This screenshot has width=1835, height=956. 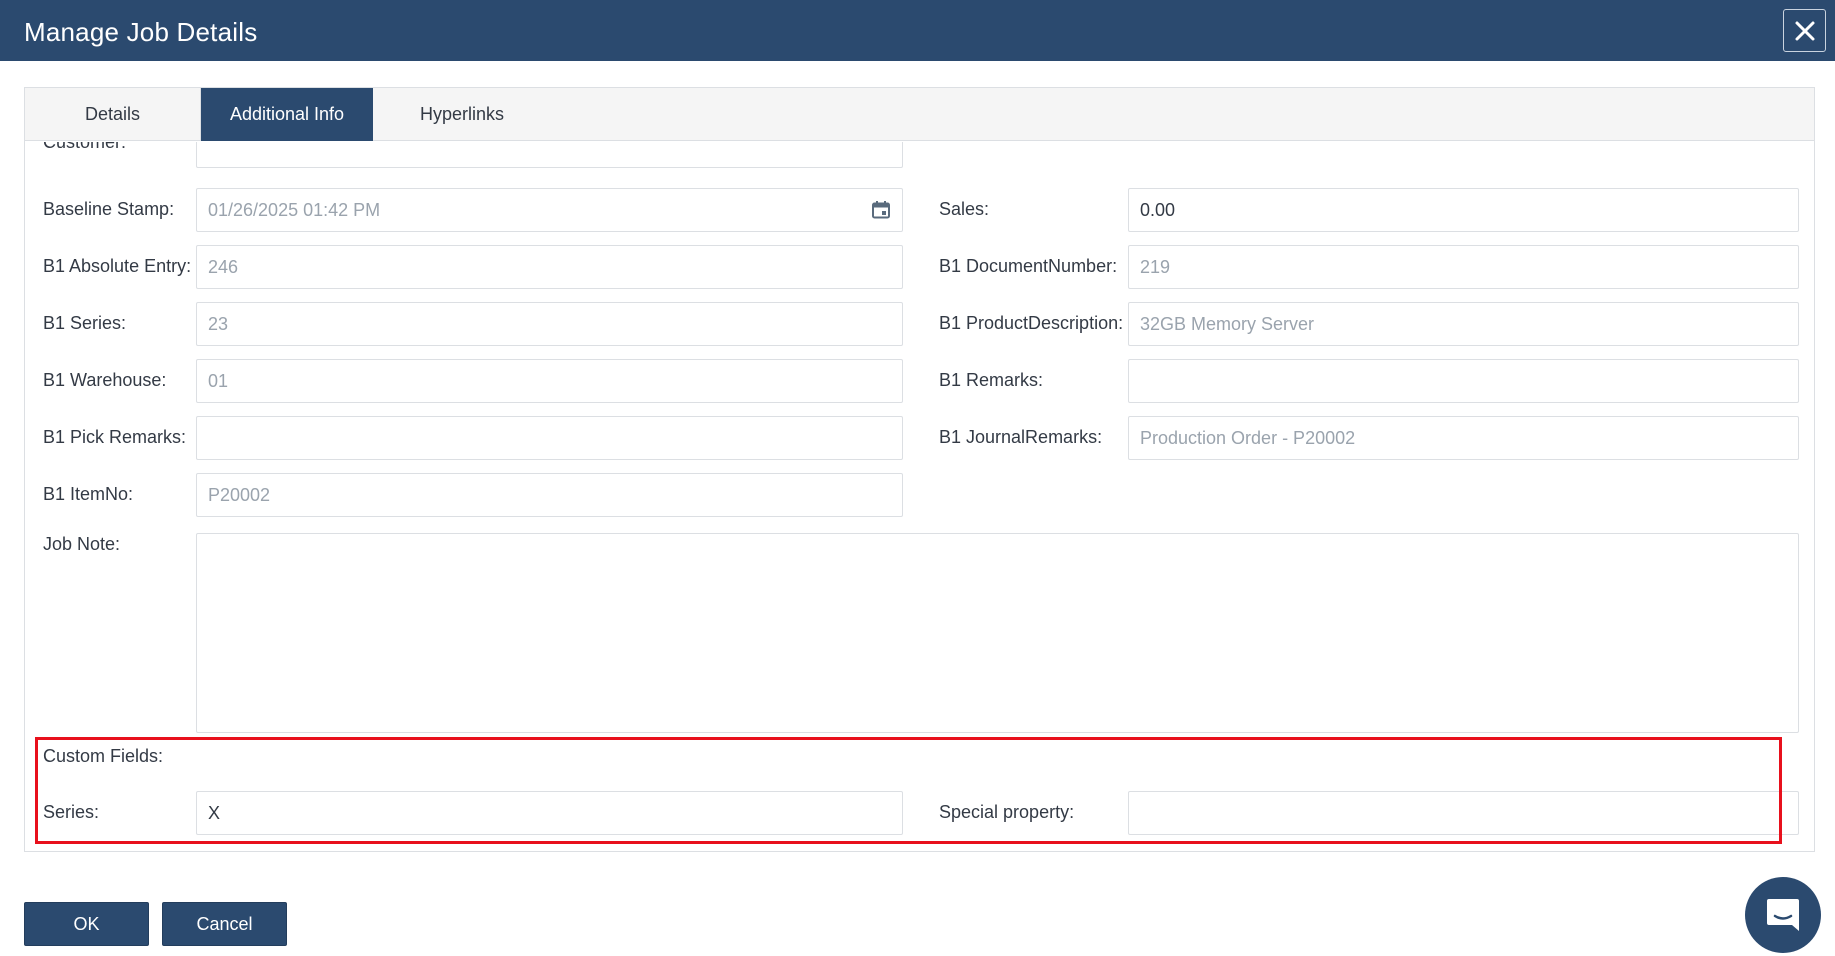 I want to click on tab-hyperlinks: Hyperlinks, so click(x=462, y=114).